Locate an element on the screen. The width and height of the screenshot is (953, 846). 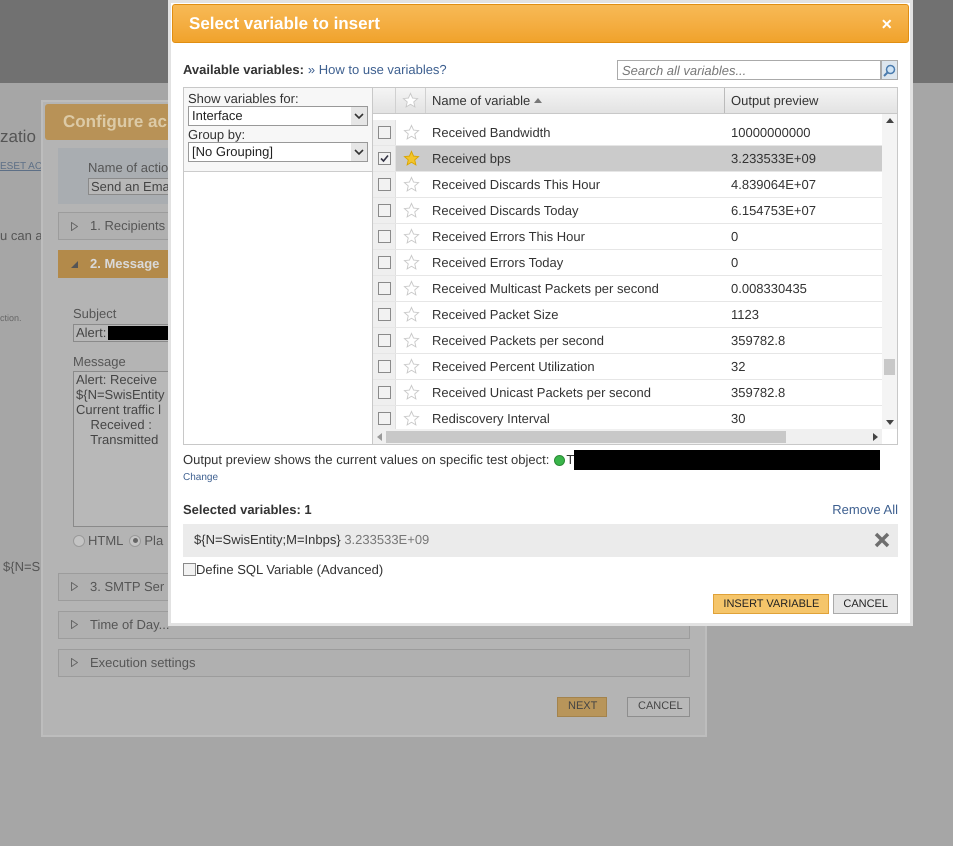
variable-row: Received Unicast Packets per second 359782.8 is located at coordinates (627, 393).